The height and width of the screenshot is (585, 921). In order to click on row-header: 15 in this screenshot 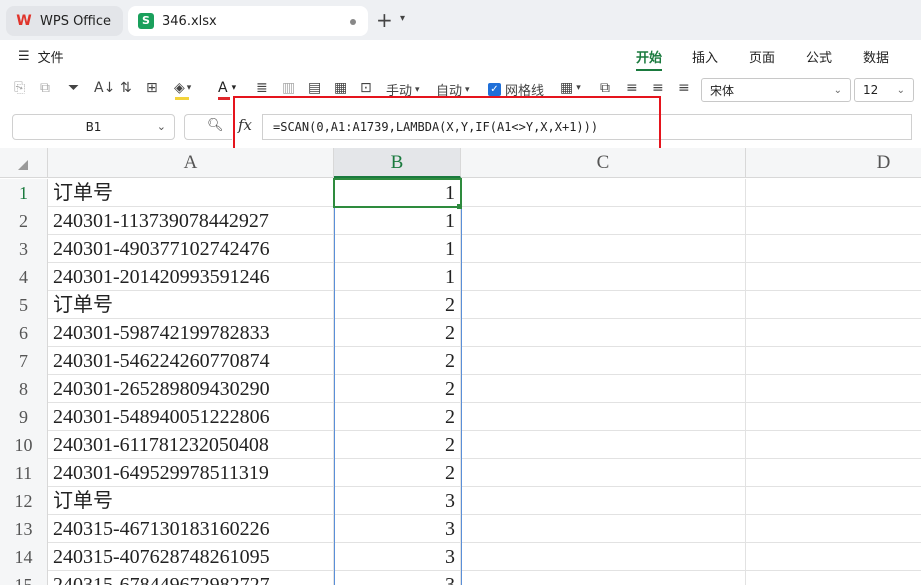, I will do `click(24, 578)`.